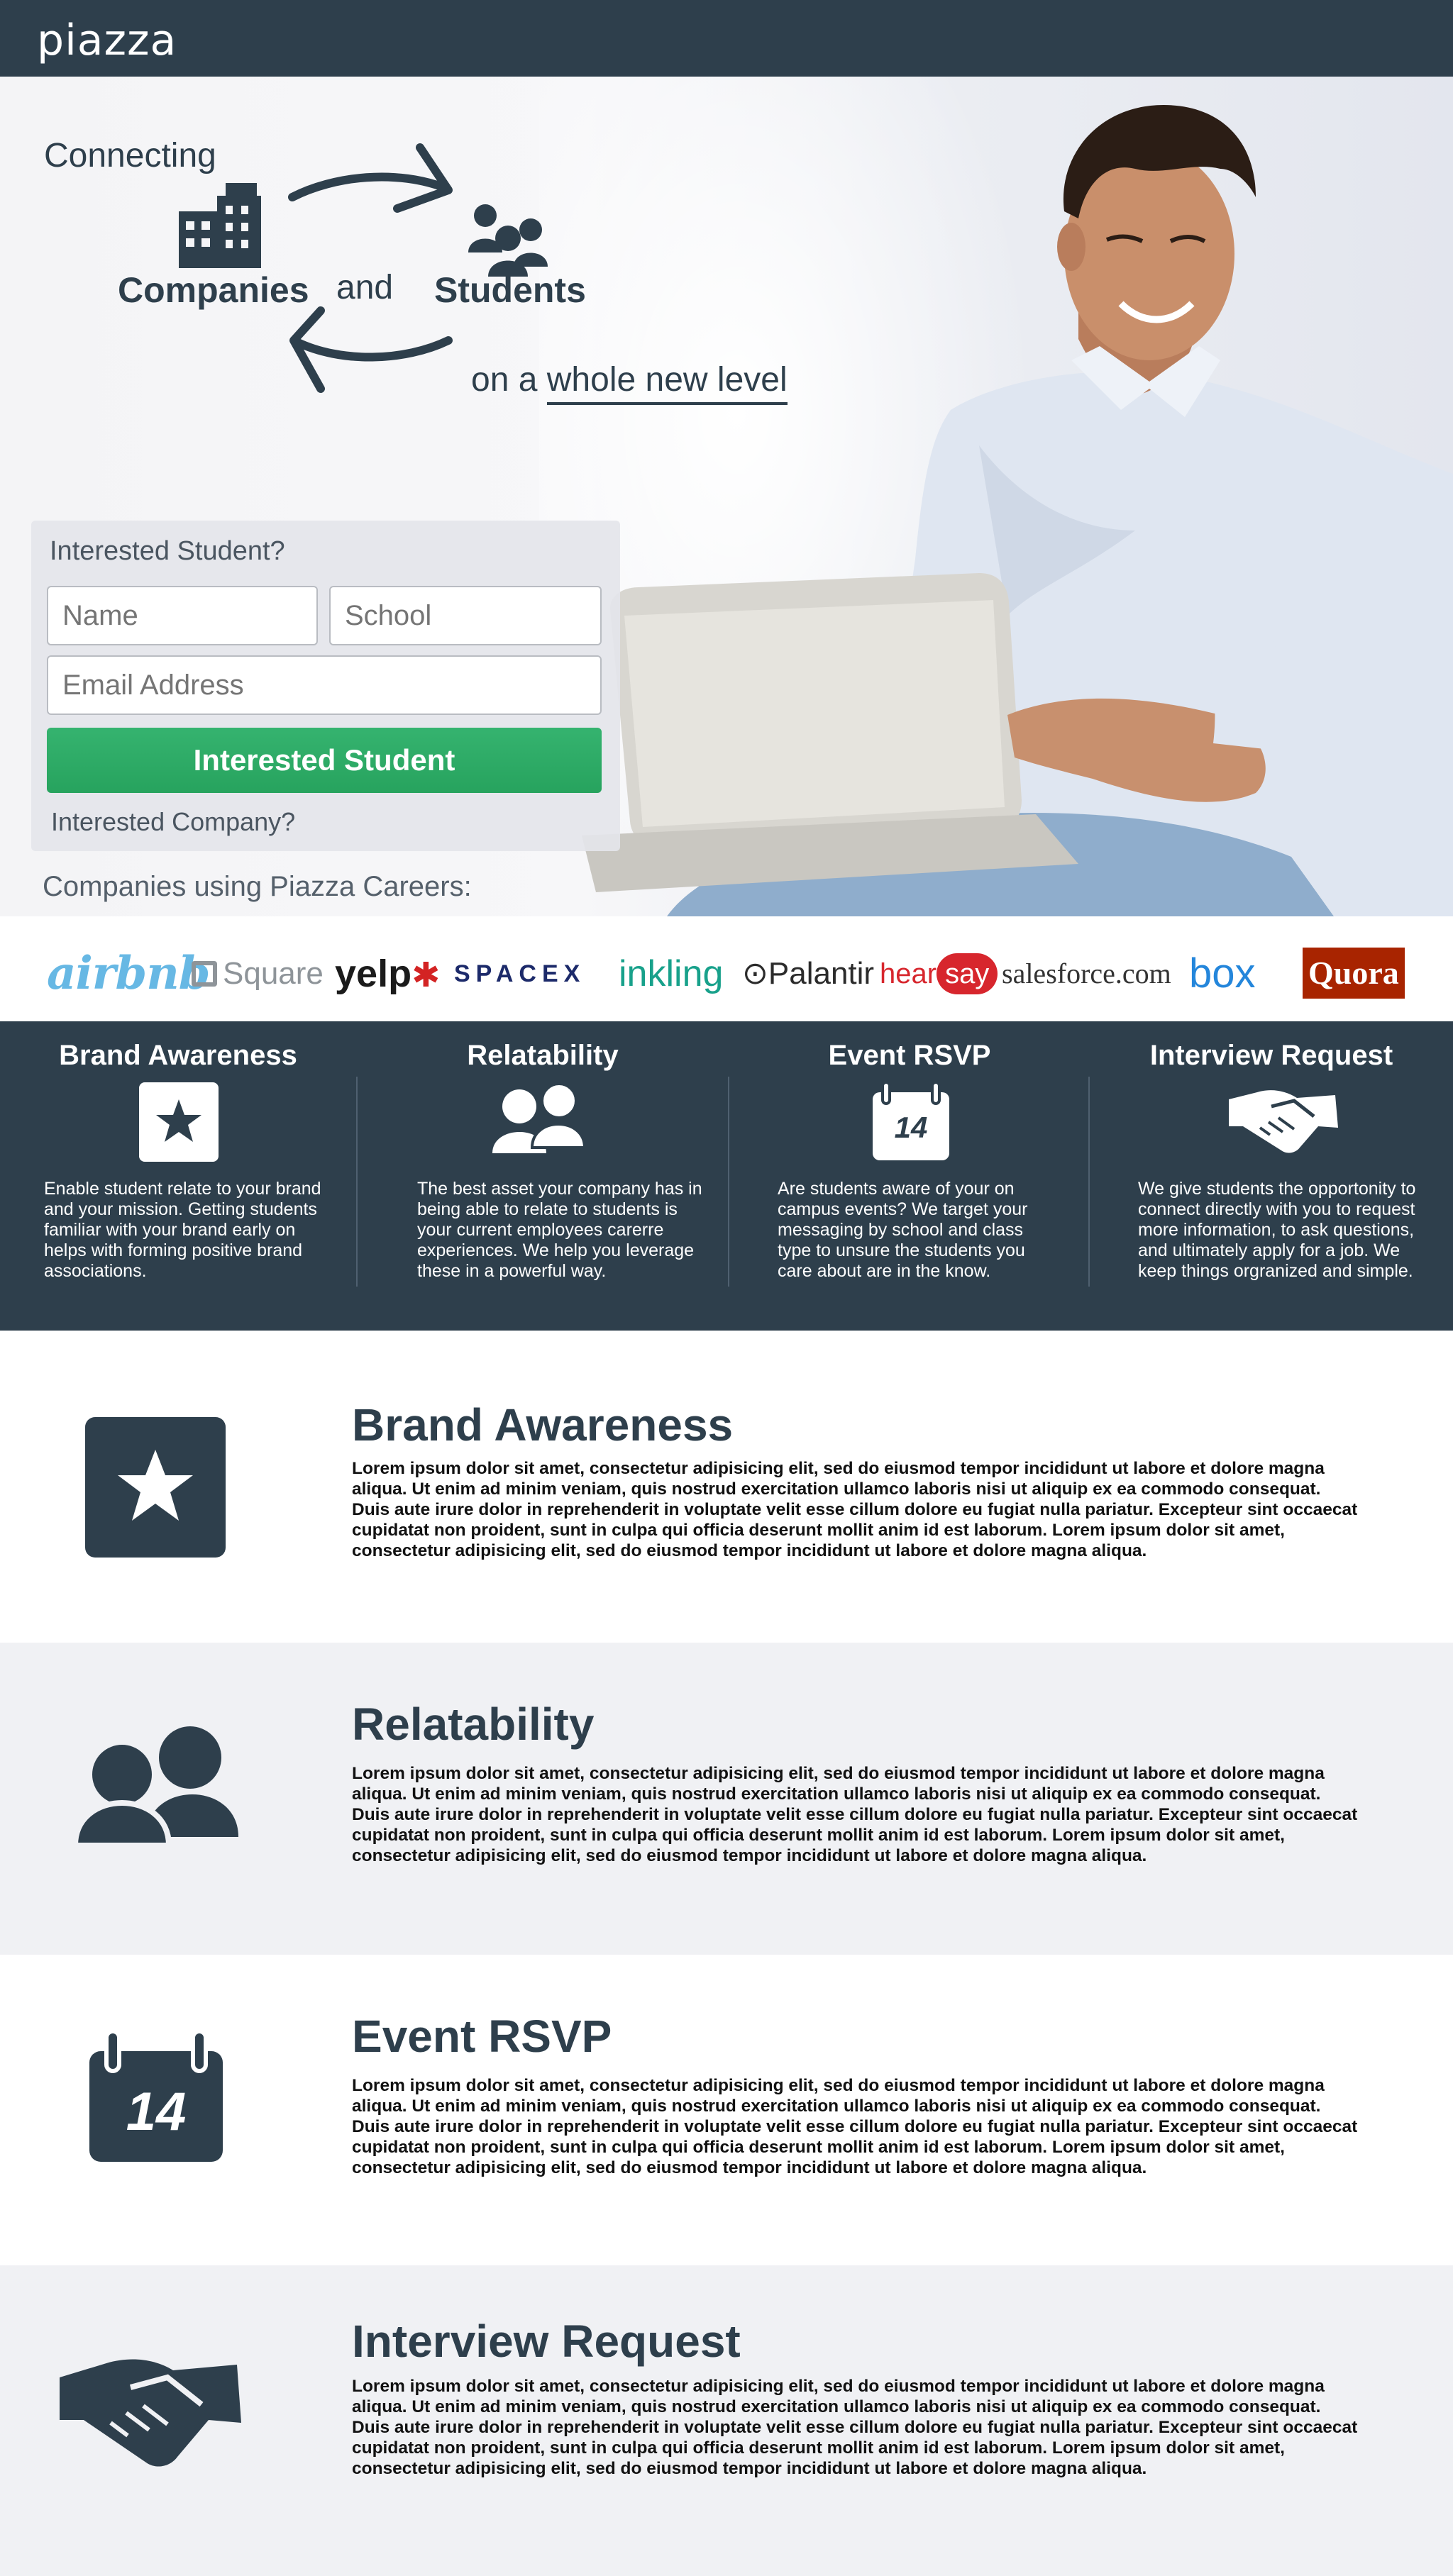 This screenshot has width=1453, height=2576. What do you see at coordinates (726, 38) in the screenshot?
I see `top-navbar: piazza` at bounding box center [726, 38].